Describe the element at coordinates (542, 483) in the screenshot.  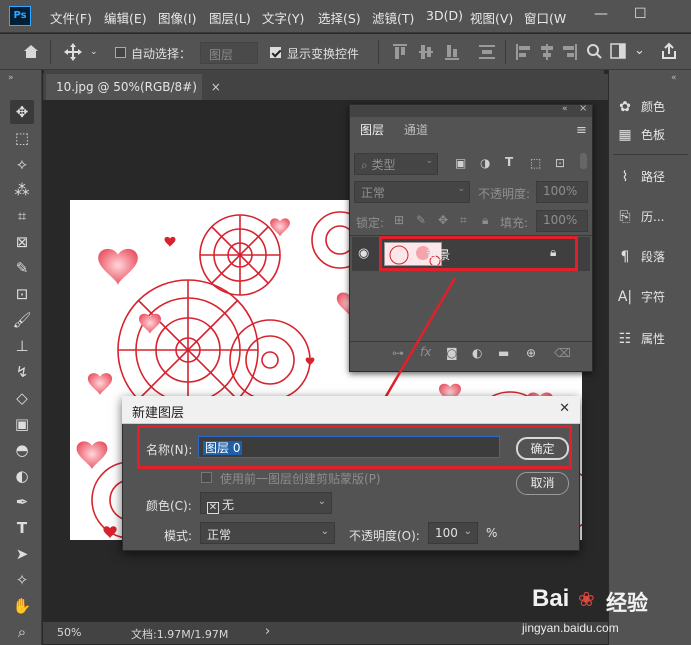
I see `cancel-button: 取消` at that location.